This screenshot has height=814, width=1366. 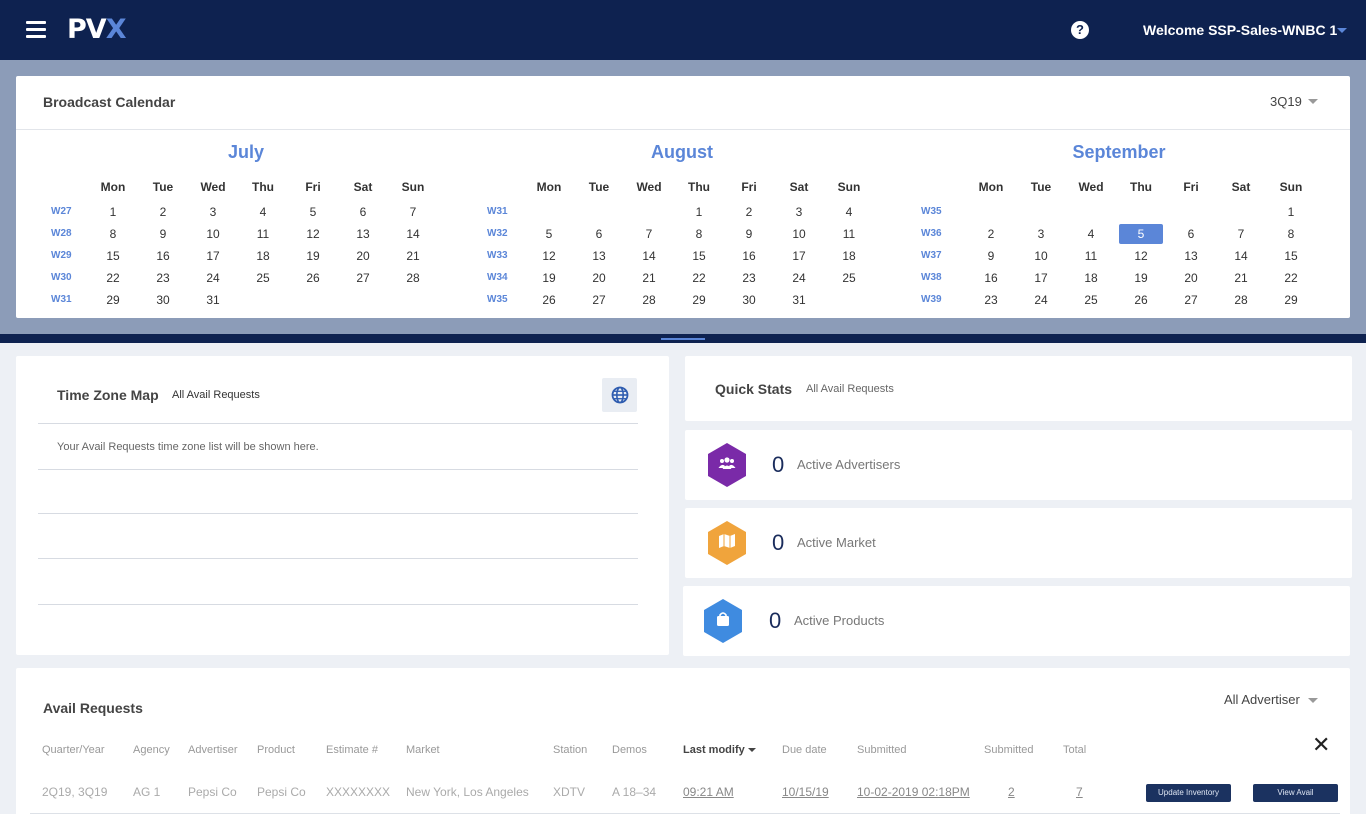 What do you see at coordinates (804, 750) in the screenshot?
I see `column-header: Due date` at bounding box center [804, 750].